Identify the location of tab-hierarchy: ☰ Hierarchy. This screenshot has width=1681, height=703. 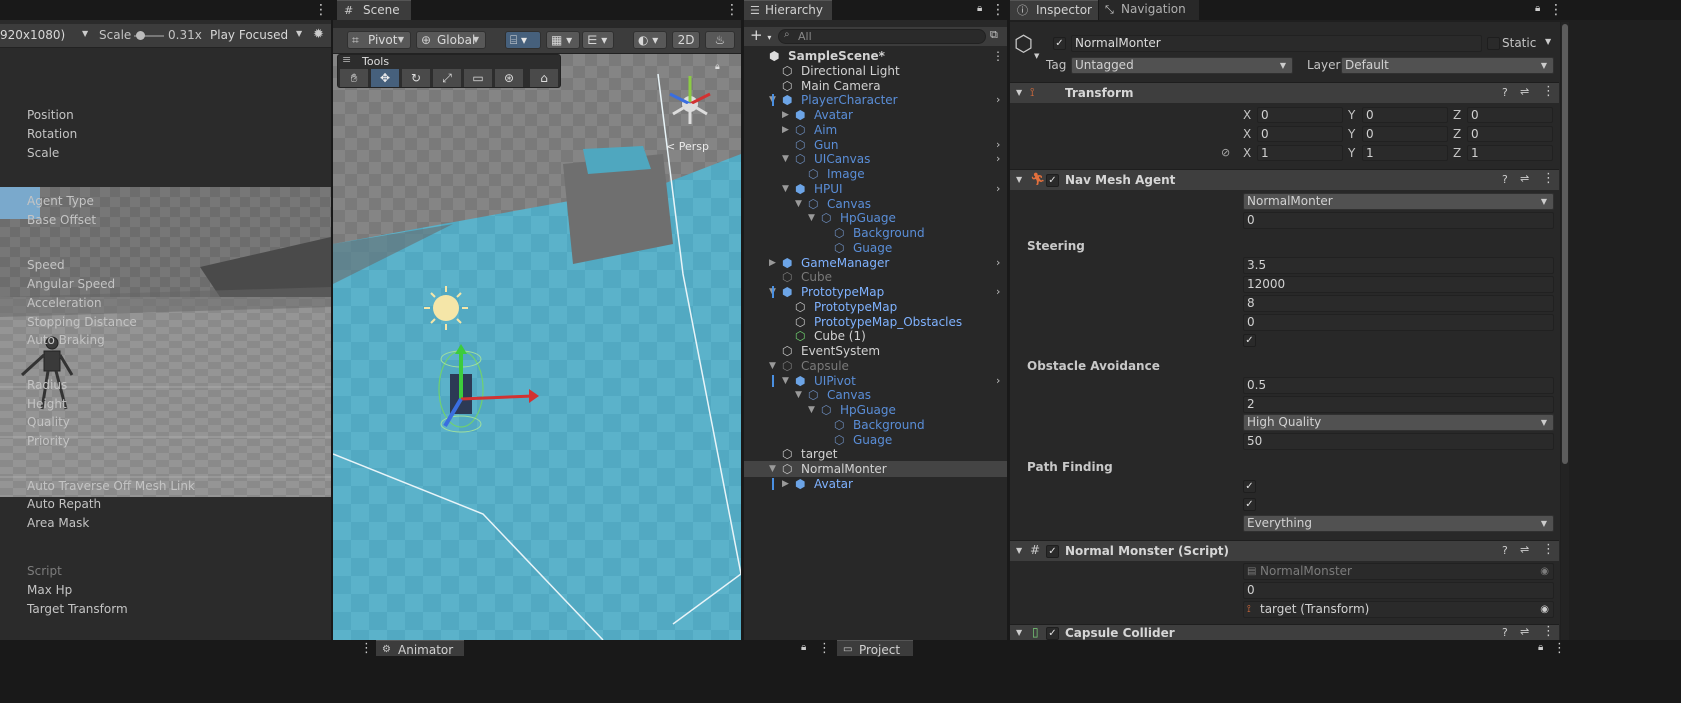
(788, 10).